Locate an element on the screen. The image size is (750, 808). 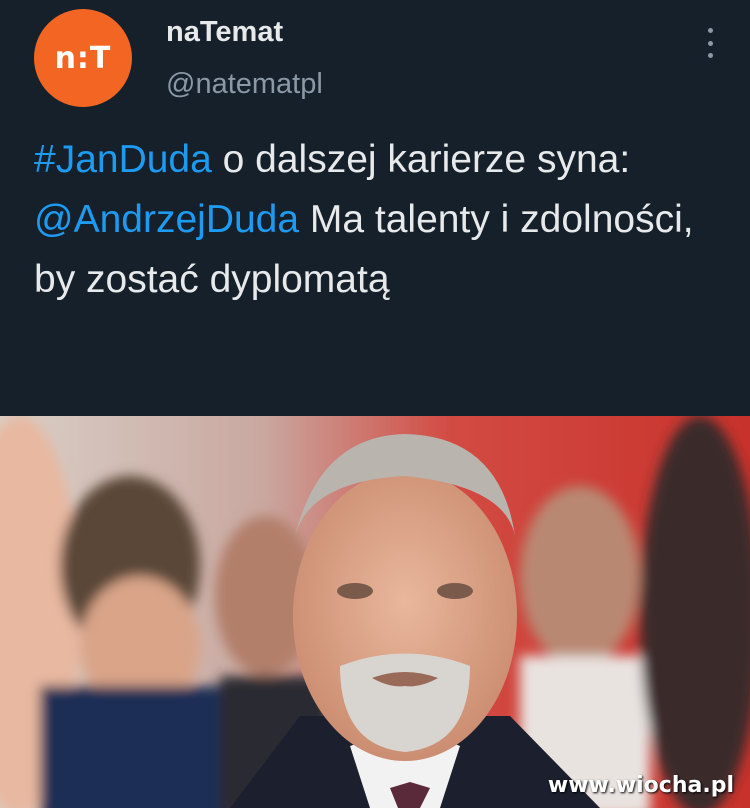
account-handle: @natematpl is located at coordinates (244, 84).